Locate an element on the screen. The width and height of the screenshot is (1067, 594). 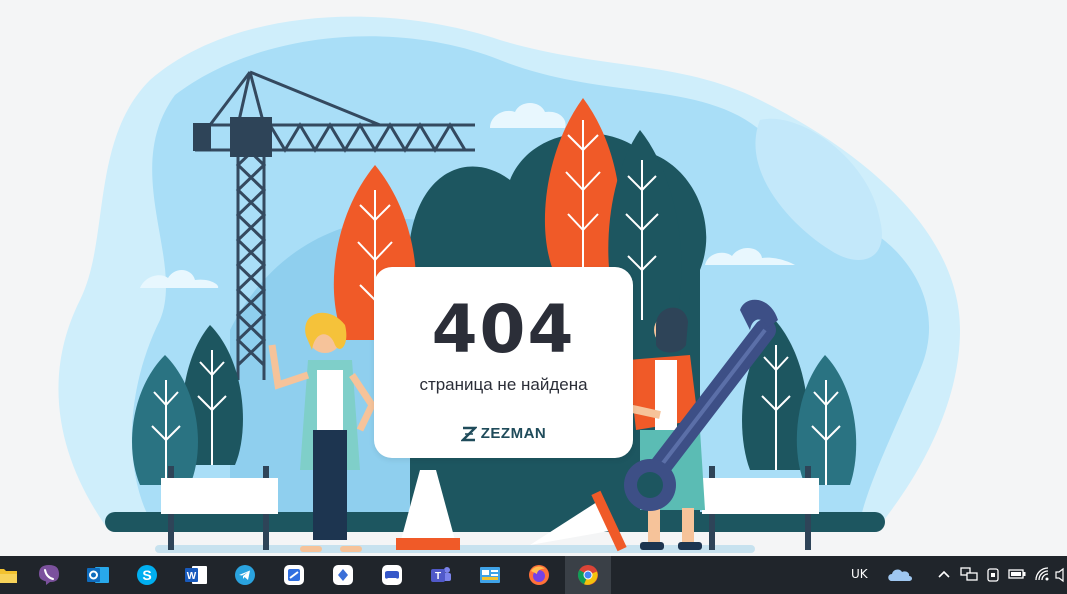
taskbar-control-panel is located at coordinates (490, 575).